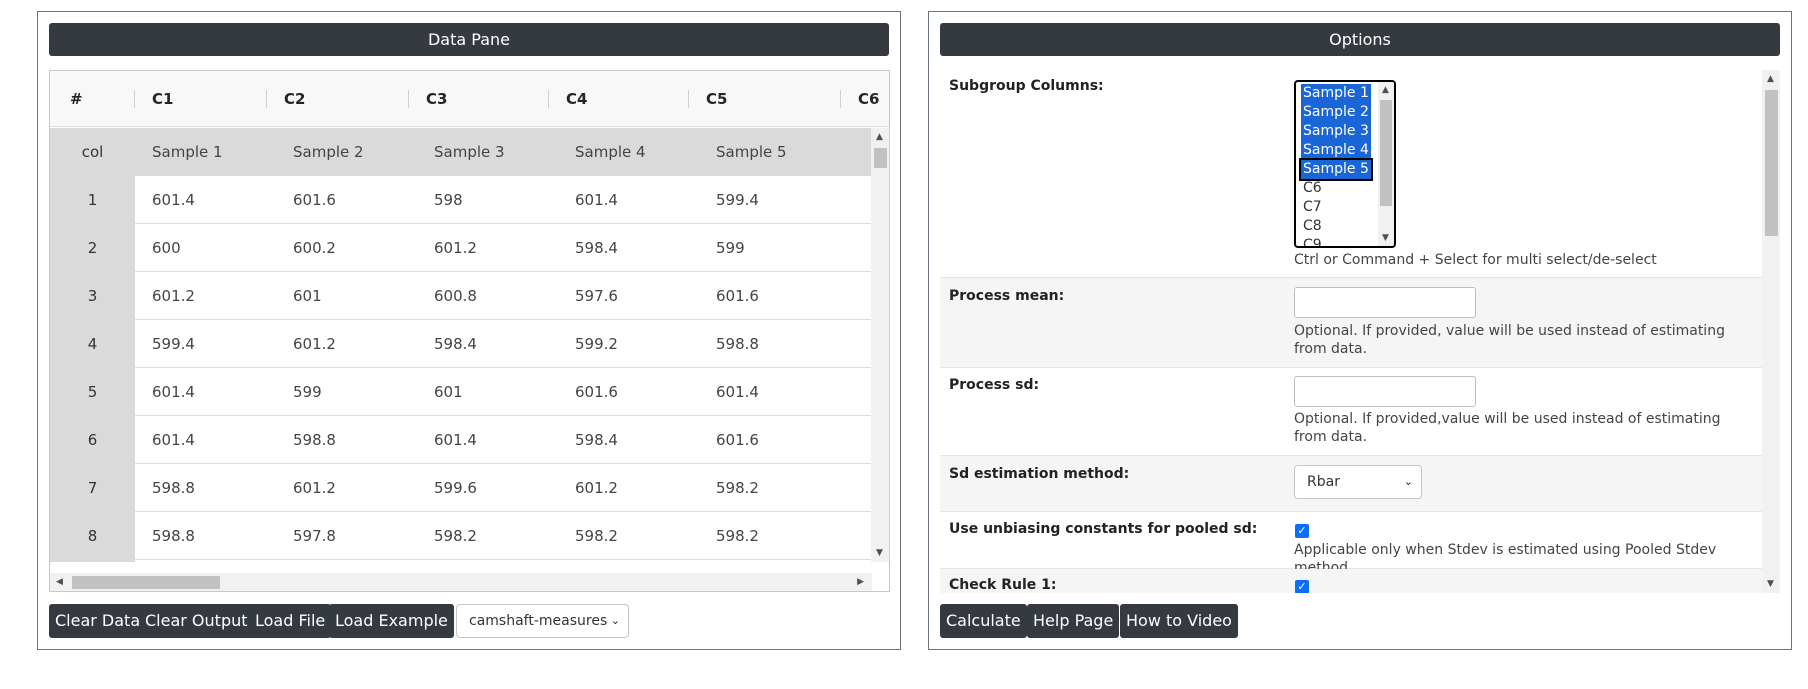 This screenshot has height=689, width=1808. I want to click on listbox-scrollbar: ▲ ▼, so click(1386, 164).